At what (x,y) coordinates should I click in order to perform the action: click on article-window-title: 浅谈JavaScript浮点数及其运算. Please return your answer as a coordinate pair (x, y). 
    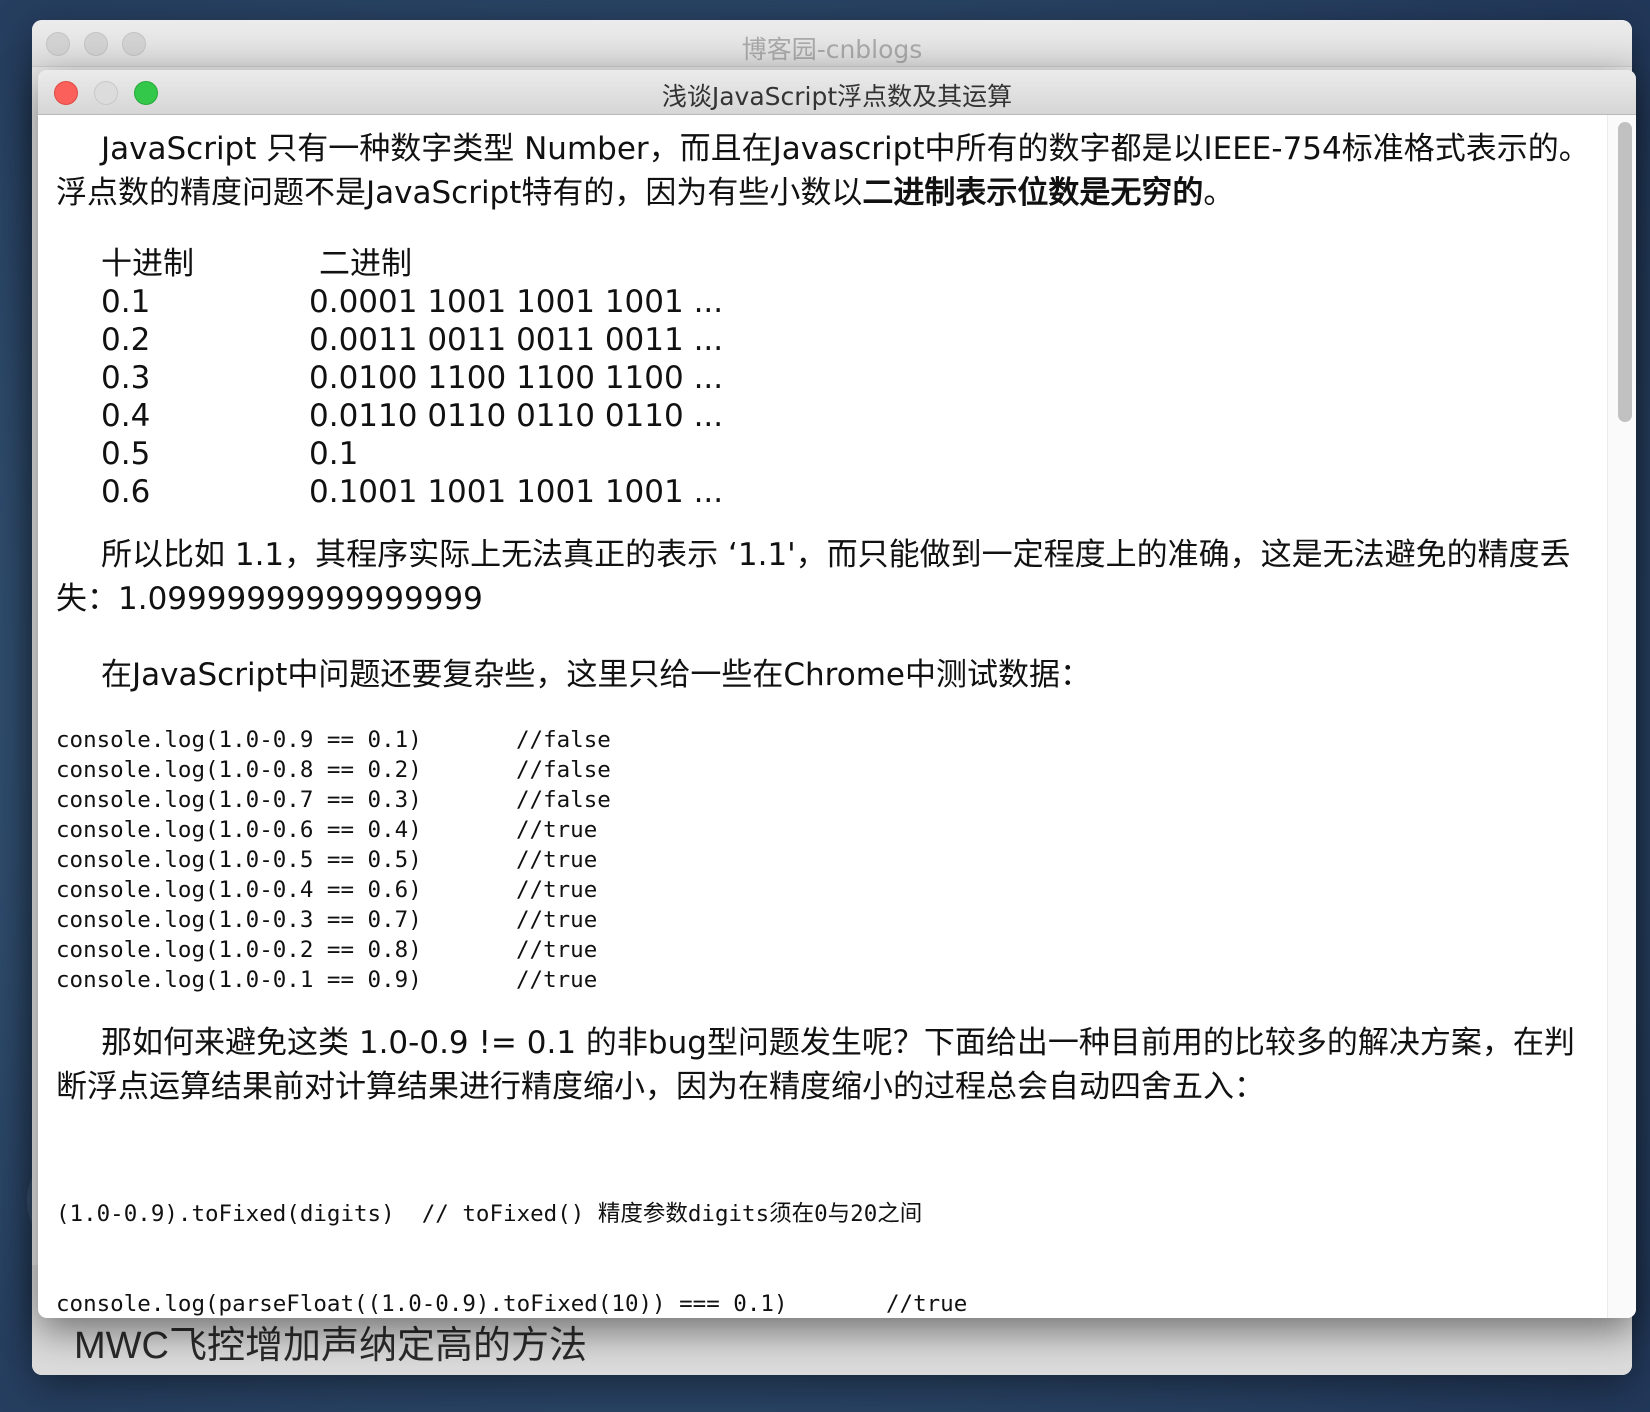
    Looking at the image, I should click on (837, 96).